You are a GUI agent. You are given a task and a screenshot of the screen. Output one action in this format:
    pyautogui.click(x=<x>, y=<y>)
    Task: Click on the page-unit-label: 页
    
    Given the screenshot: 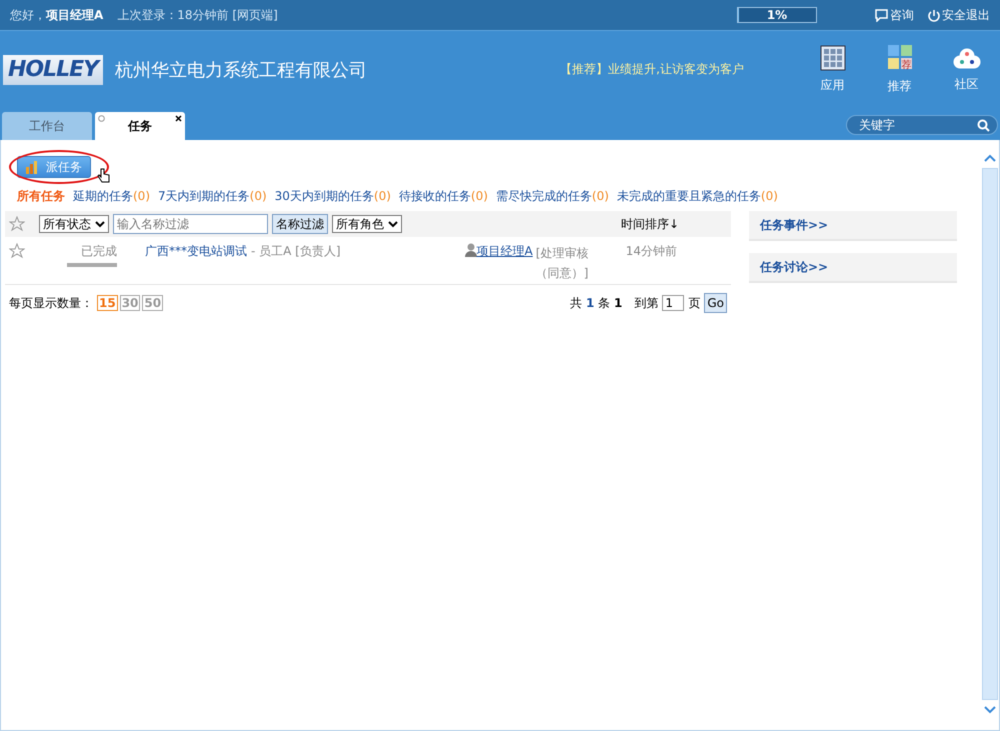 What is the action you would take?
    pyautogui.click(x=694, y=303)
    